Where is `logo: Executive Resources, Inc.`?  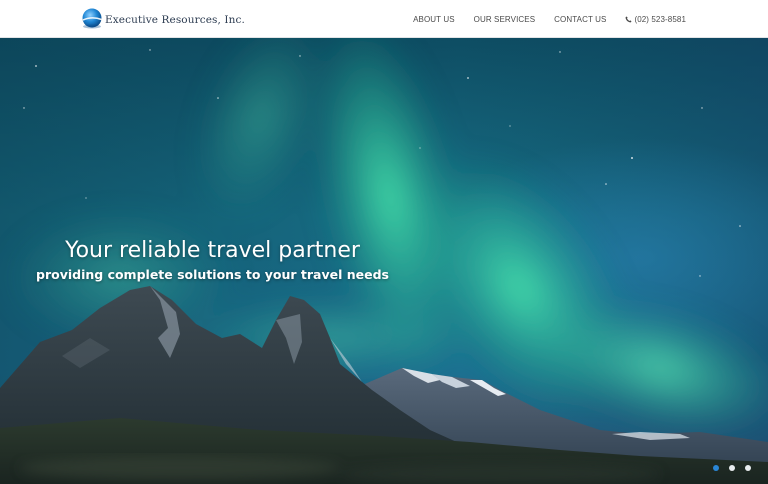
logo: Executive Resources, Inc. is located at coordinates (162, 19).